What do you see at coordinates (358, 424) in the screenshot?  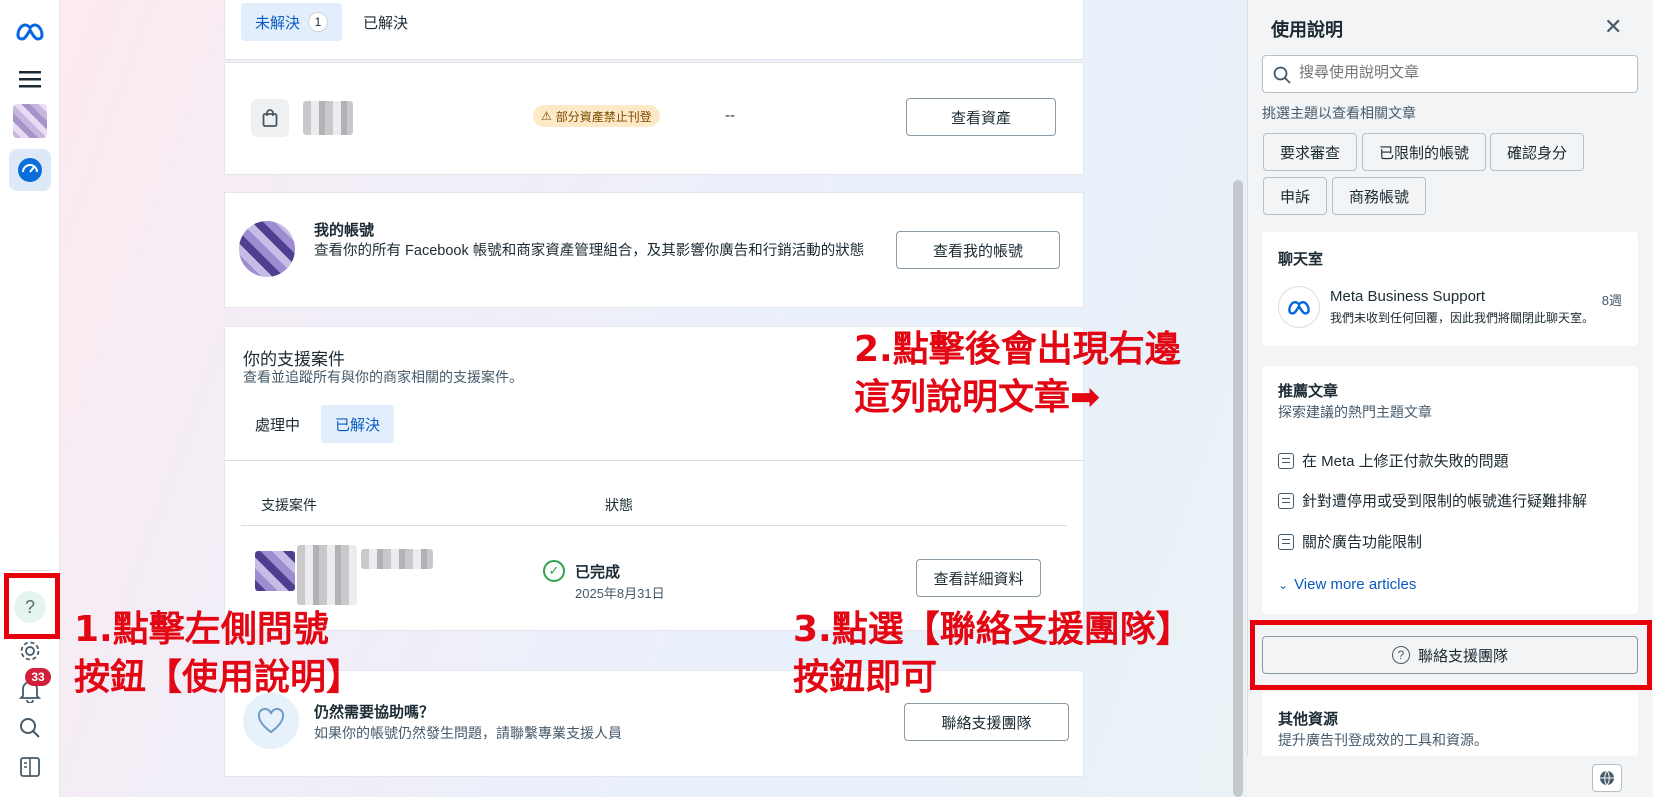 I see `tab-cases-resolved: 已解決` at bounding box center [358, 424].